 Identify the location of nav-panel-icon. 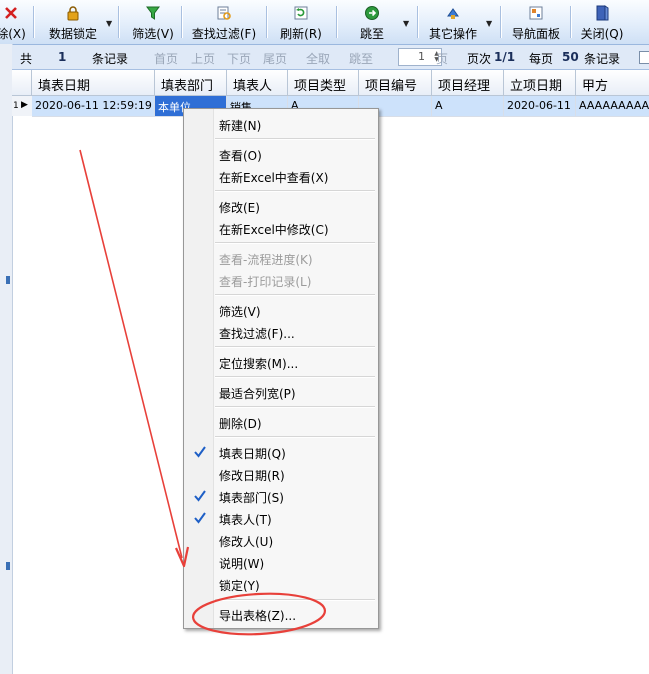
(536, 13).